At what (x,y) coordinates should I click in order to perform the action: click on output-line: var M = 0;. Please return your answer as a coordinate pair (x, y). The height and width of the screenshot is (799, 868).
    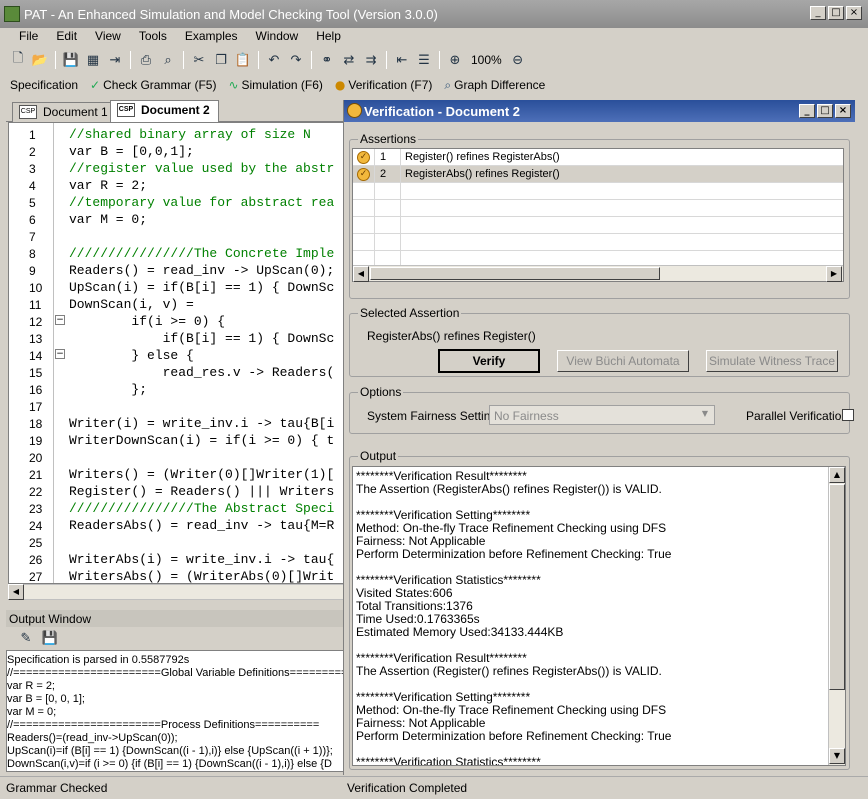
    Looking at the image, I should click on (32, 712).